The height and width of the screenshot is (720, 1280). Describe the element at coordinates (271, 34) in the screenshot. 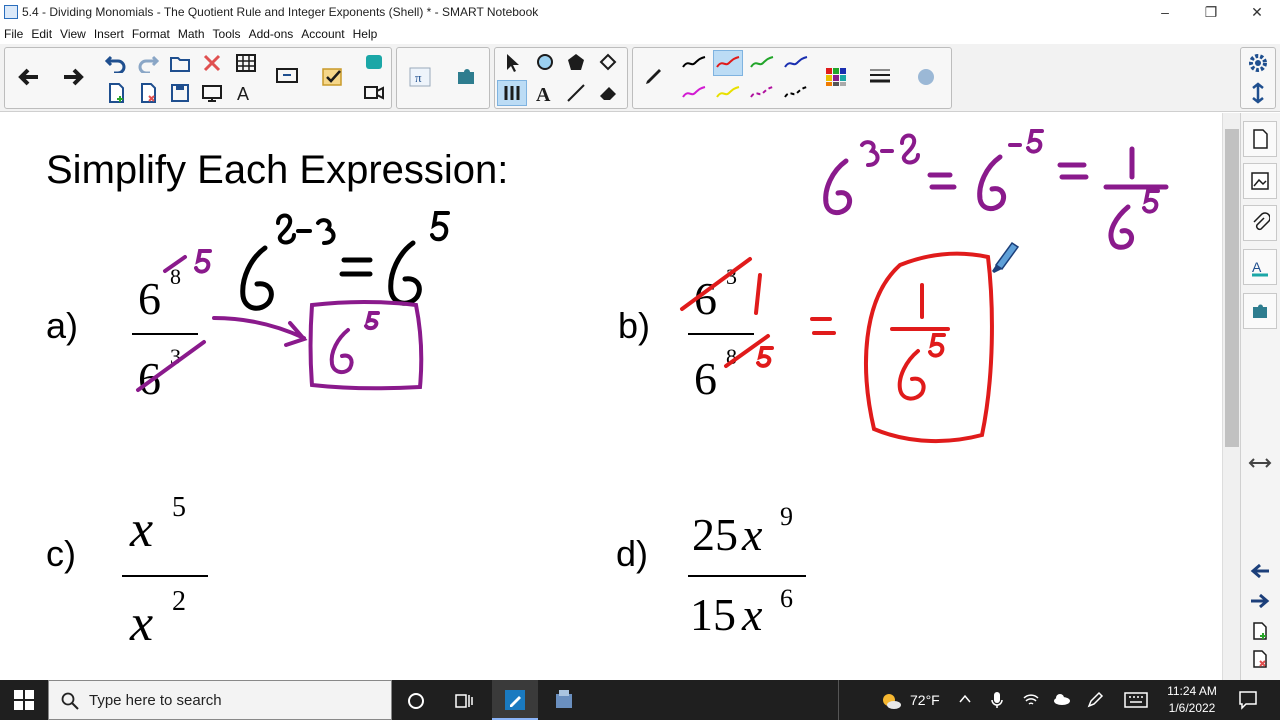

I see `menu-addons: Add-ons` at that location.